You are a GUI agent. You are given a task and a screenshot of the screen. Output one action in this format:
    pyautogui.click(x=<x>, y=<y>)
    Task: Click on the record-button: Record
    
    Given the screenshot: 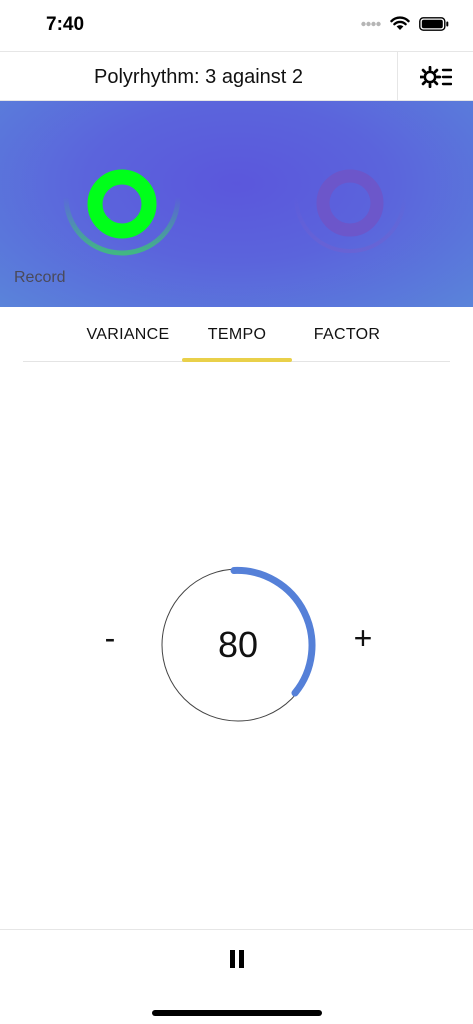 What is the action you would take?
    pyautogui.click(x=40, y=278)
    